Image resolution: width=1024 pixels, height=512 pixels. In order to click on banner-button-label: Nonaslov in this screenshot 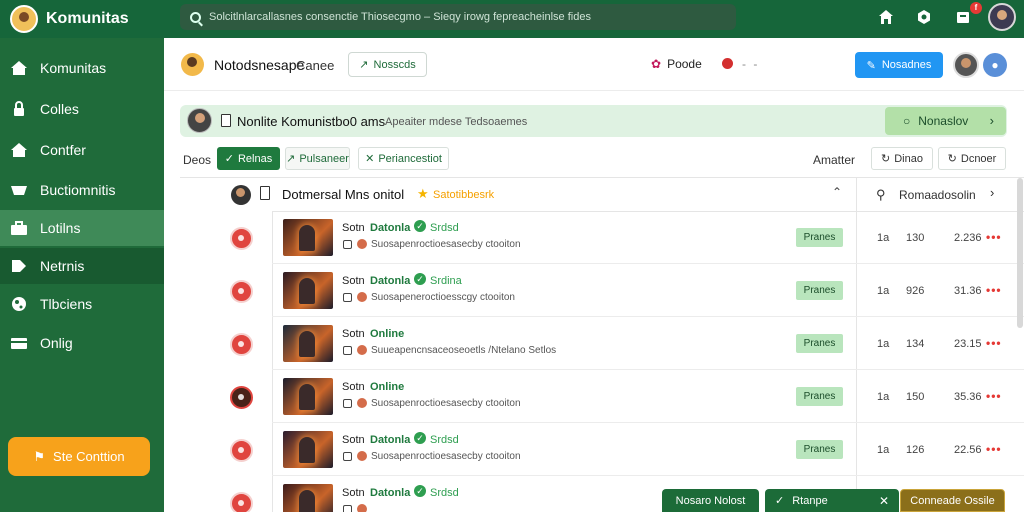, I will do `click(943, 121)`.